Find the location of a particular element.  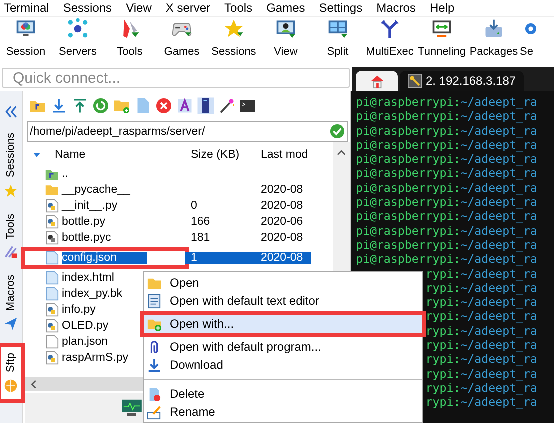

file-name: bottle.pyc is located at coordinates (87, 238).